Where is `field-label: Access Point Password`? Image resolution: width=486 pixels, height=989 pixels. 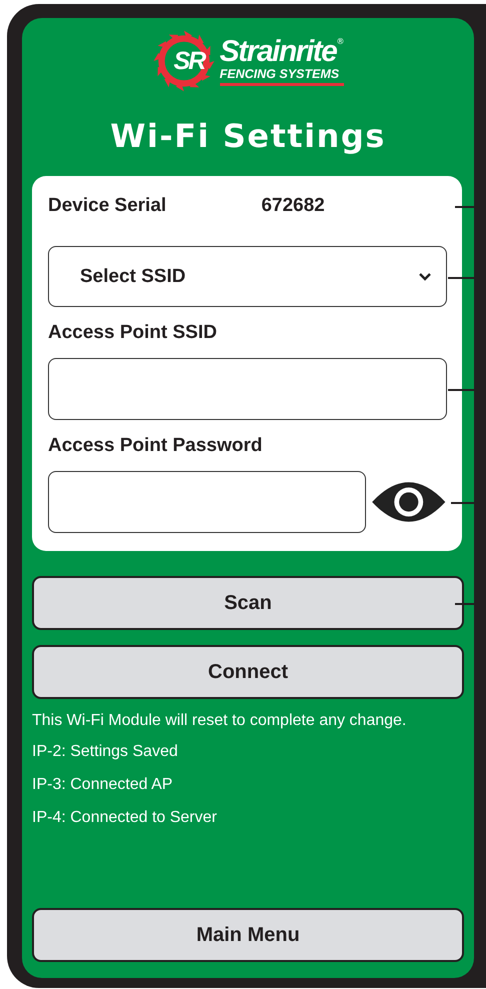 field-label: Access Point Password is located at coordinates (156, 446).